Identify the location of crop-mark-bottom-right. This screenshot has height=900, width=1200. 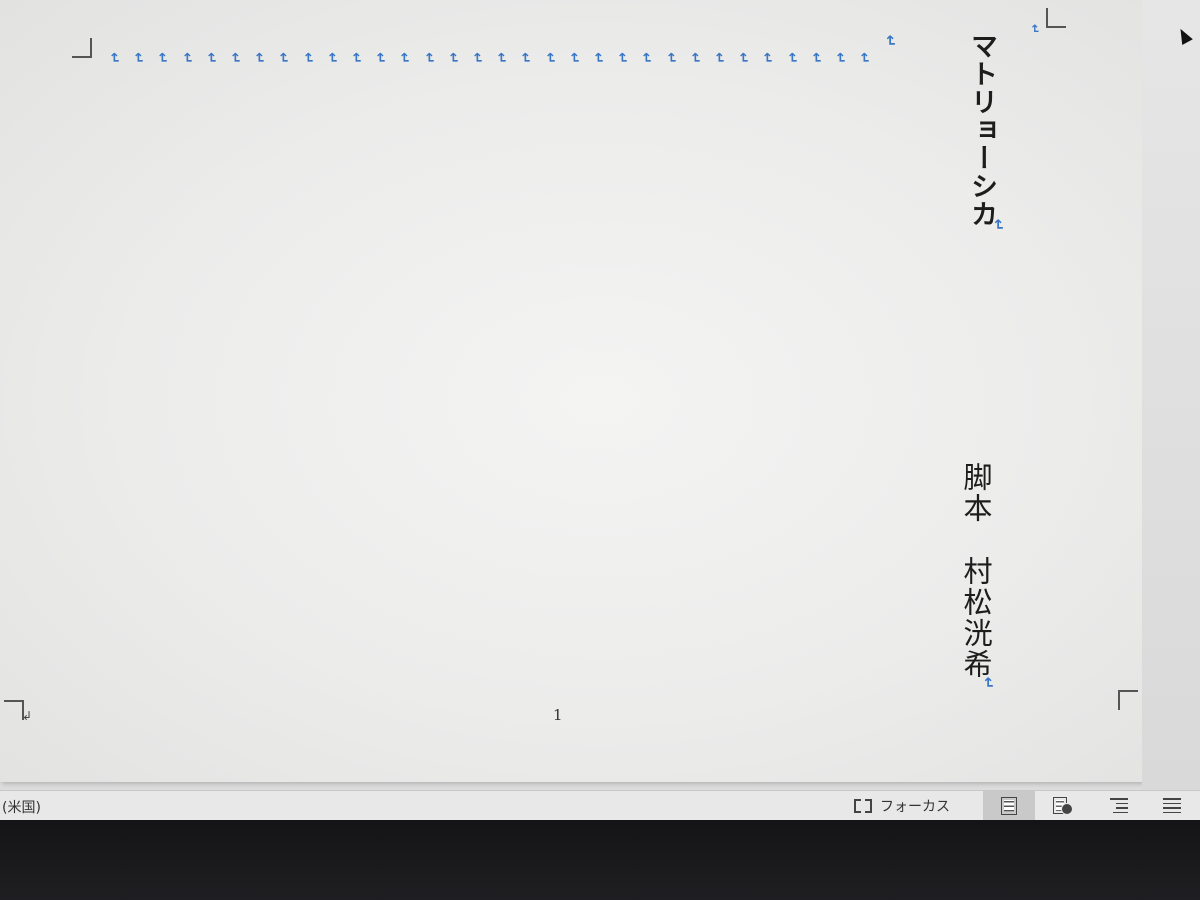
(1128, 700).